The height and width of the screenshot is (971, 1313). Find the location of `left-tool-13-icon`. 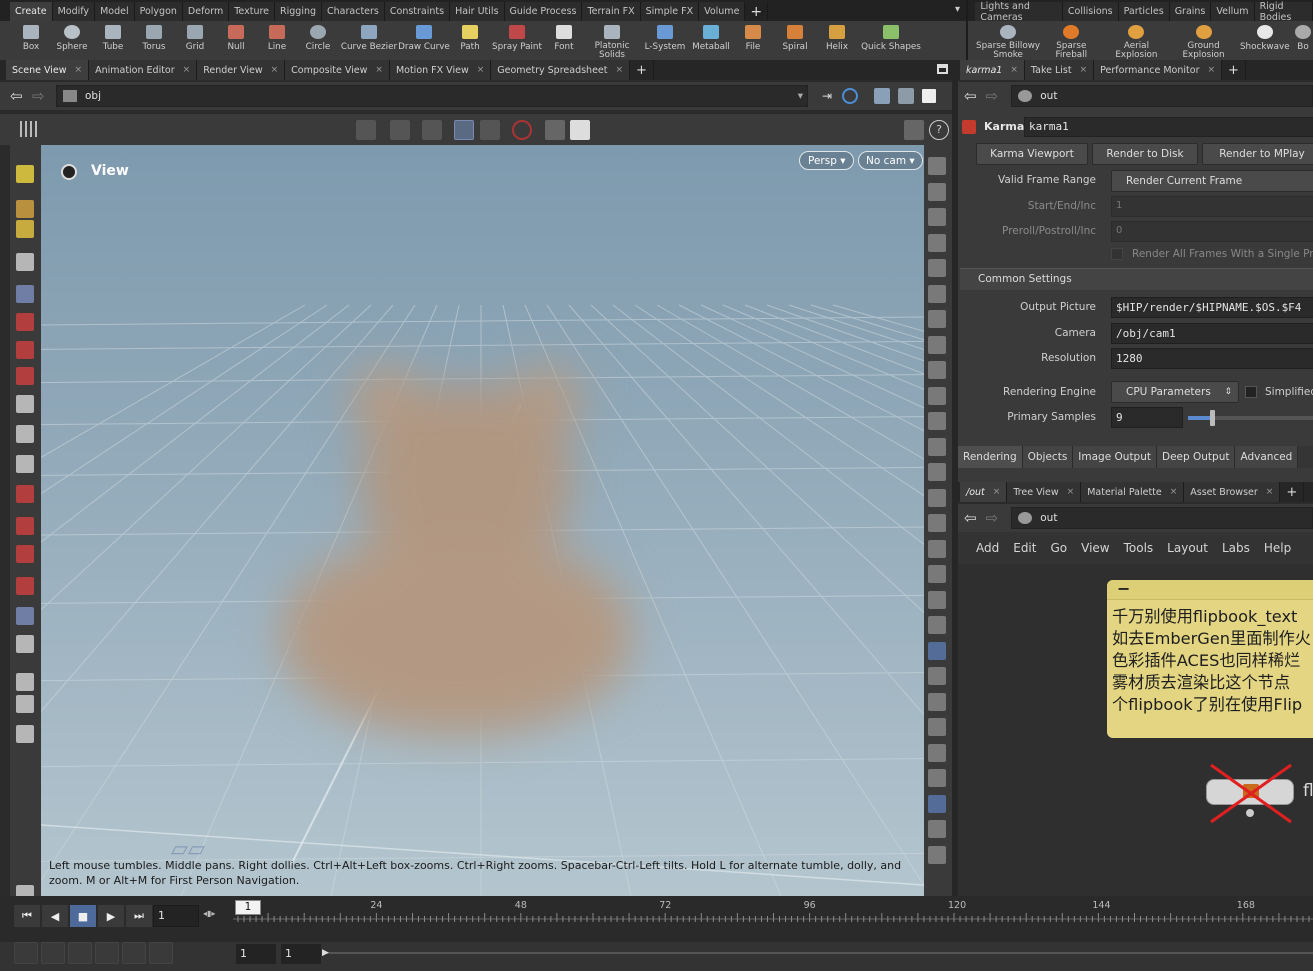

left-tool-13-icon is located at coordinates (25, 526).